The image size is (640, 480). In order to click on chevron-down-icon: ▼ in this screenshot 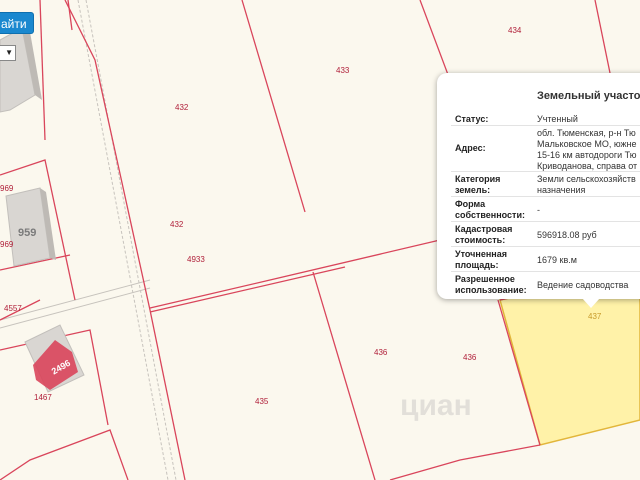, I will do `click(9, 52)`.